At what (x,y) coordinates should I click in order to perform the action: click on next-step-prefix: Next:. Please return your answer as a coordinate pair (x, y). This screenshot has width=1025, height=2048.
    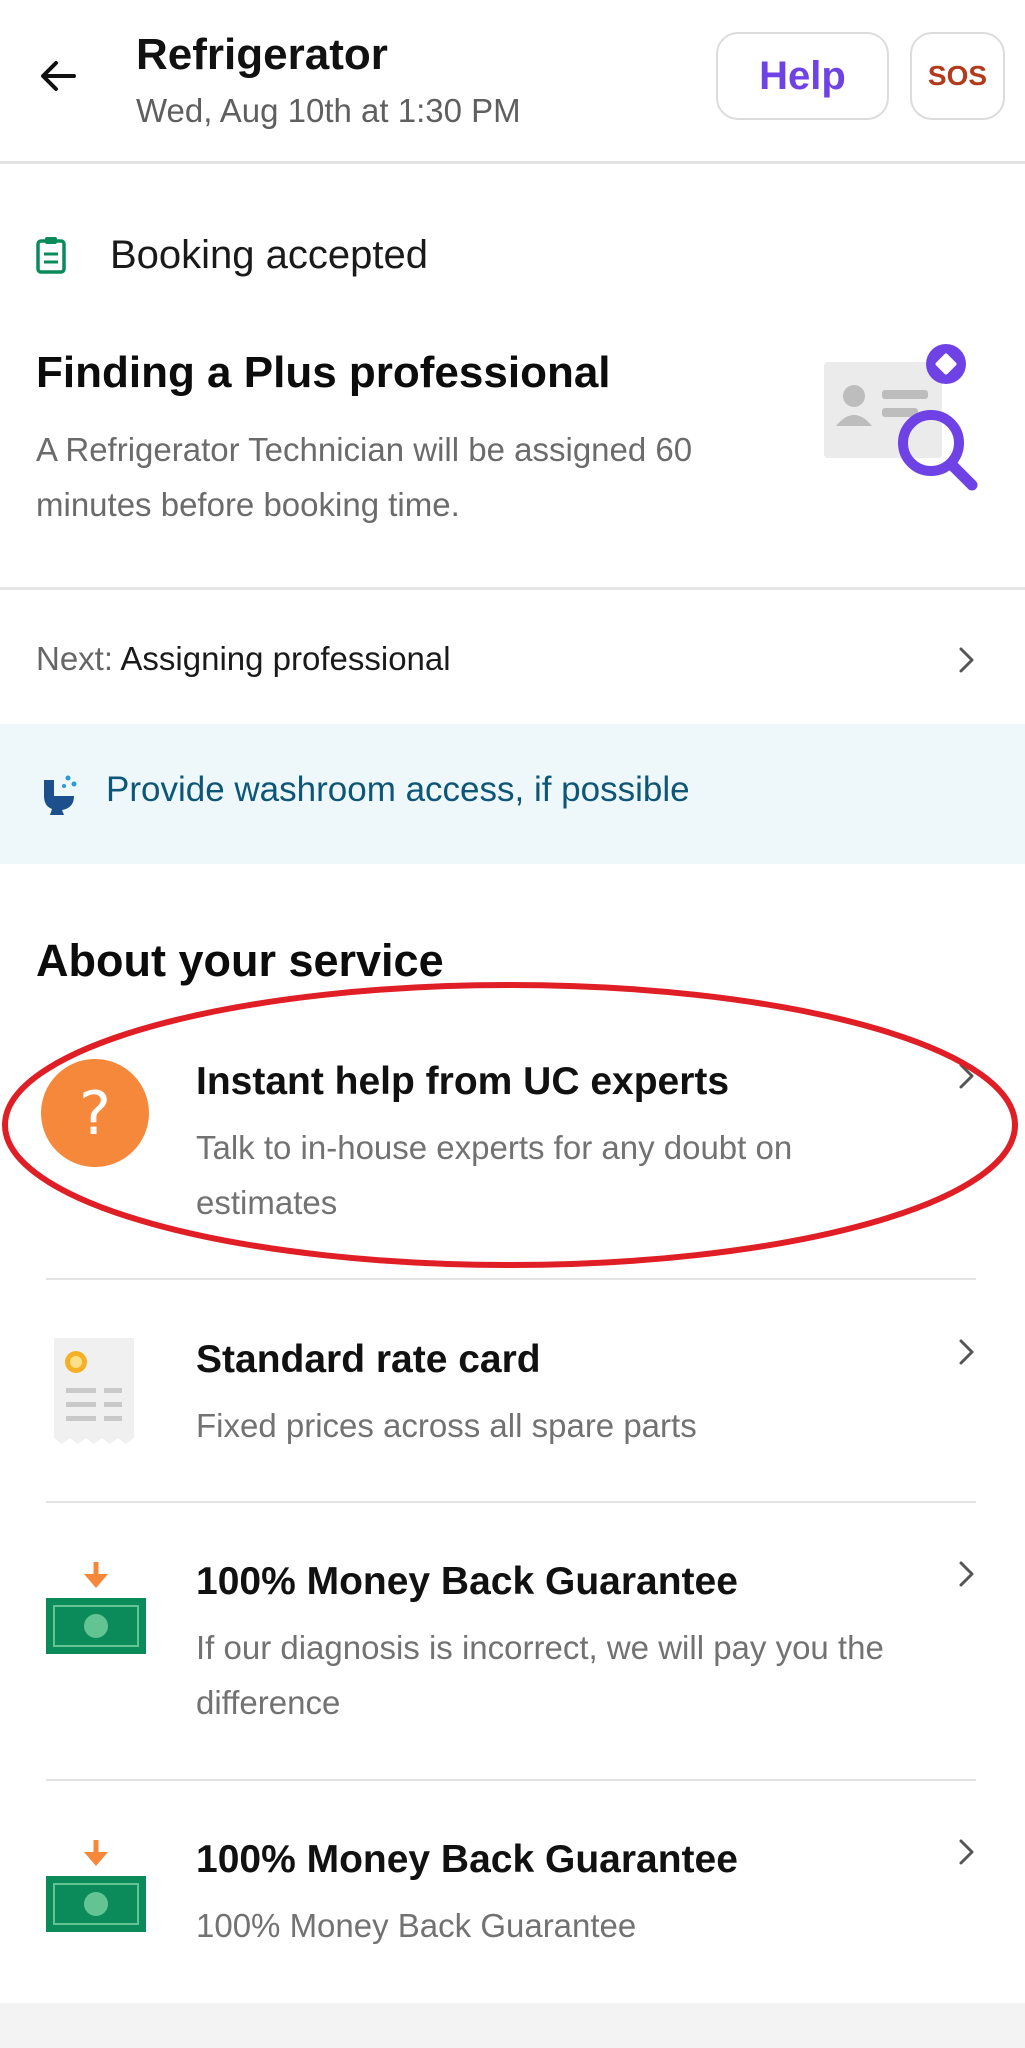
    Looking at the image, I should click on (75, 658).